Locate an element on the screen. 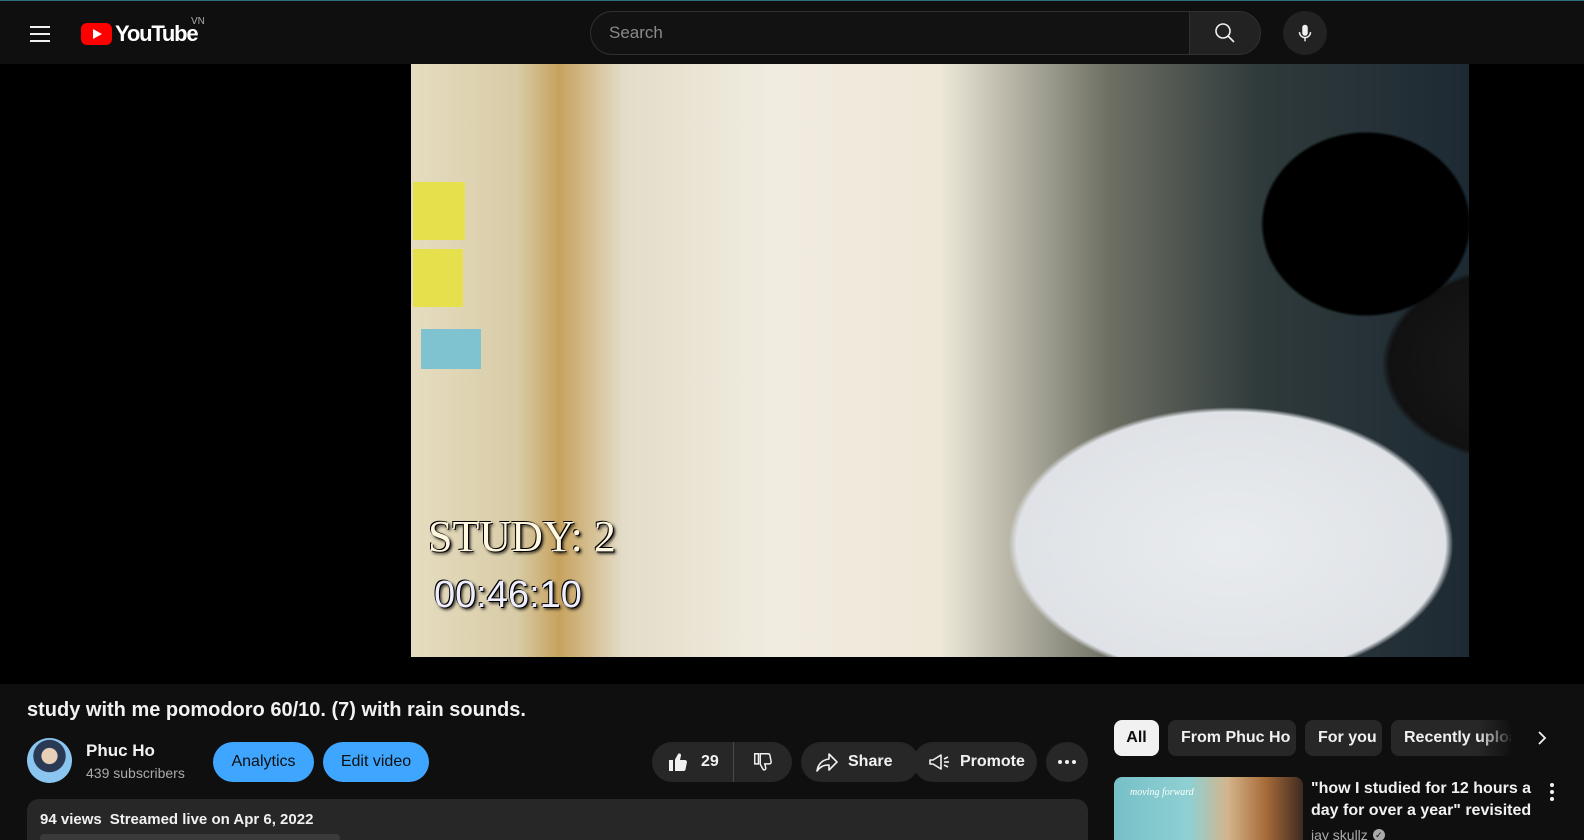 The width and height of the screenshot is (1584, 840). like-dislike-group: 29 is located at coordinates (722, 762).